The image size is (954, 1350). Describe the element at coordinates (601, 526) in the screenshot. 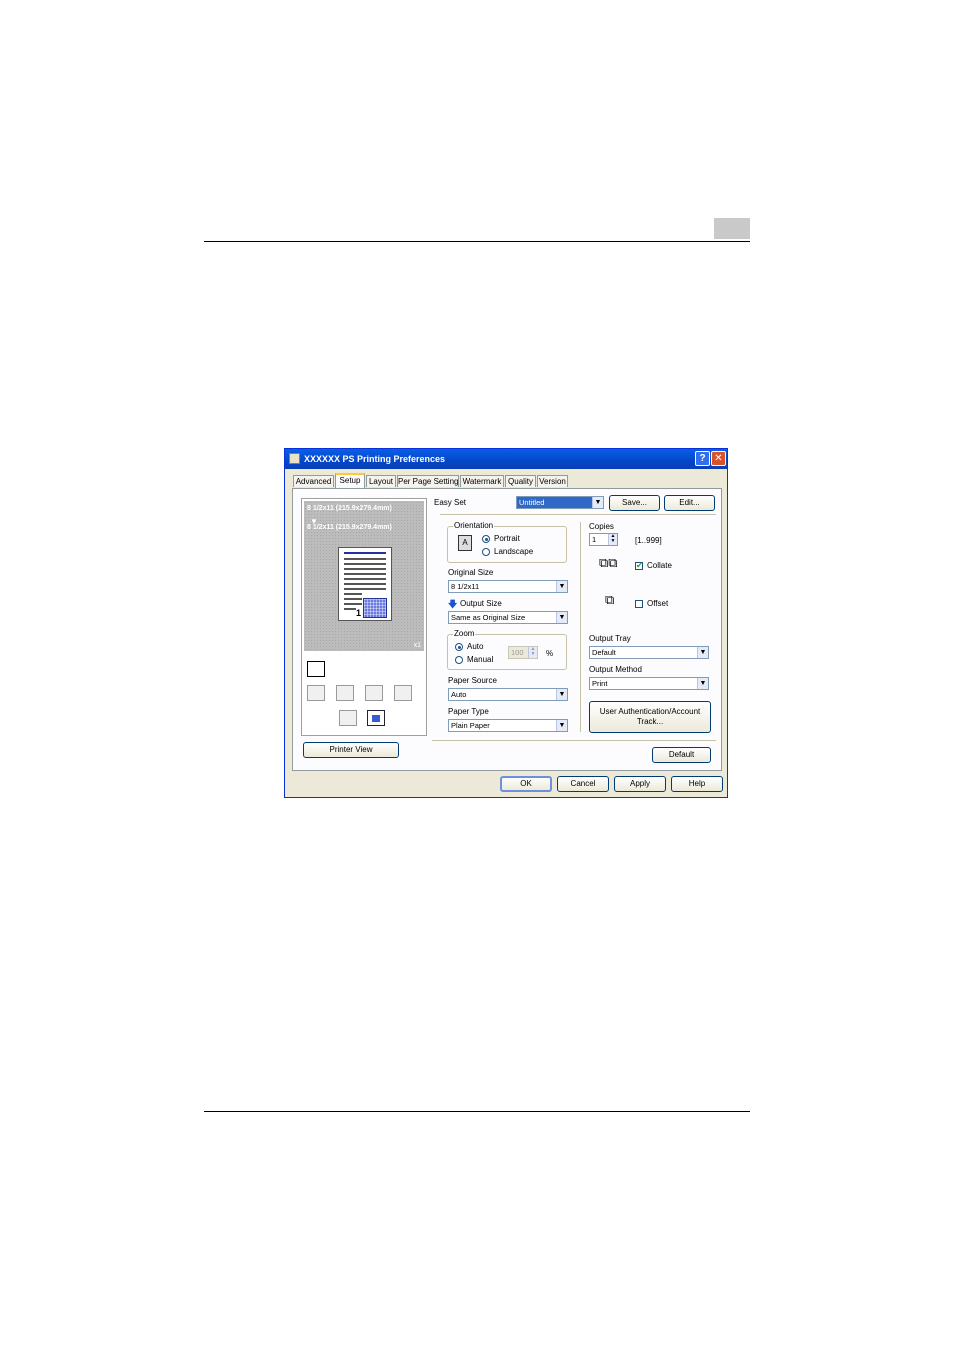

I see `copies-label: Copies` at that location.